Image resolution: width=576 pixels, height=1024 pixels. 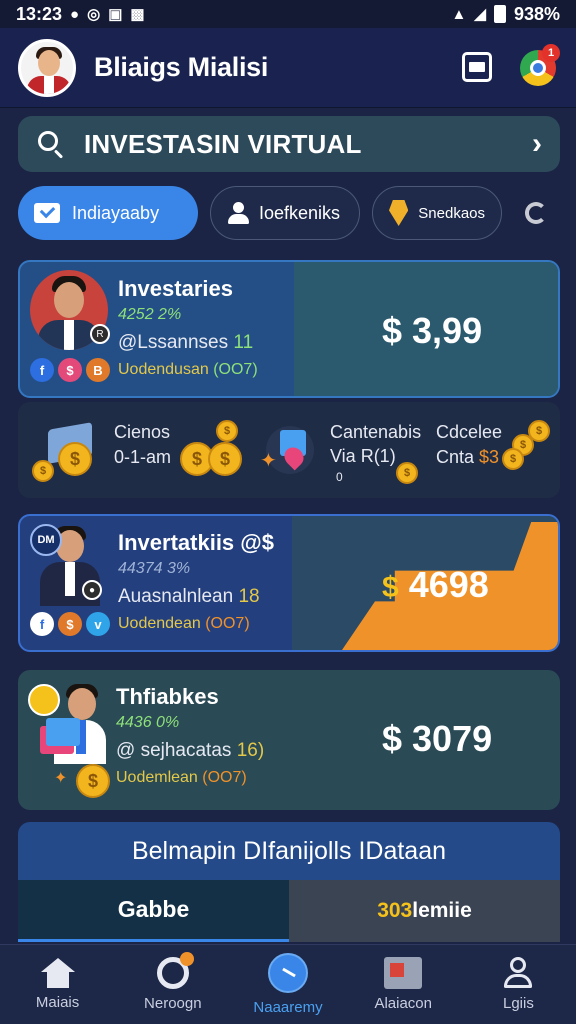 I want to click on summary-tab-left: Gabbe, so click(x=153, y=911).